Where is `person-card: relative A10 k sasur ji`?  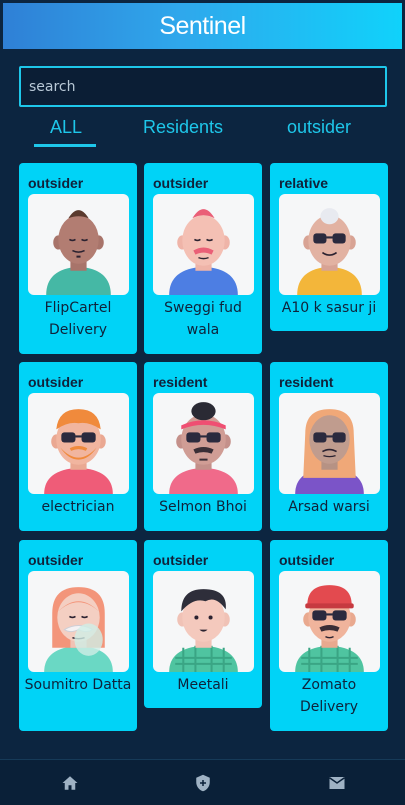 person-card: relative A10 k sasur ji is located at coordinates (329, 247).